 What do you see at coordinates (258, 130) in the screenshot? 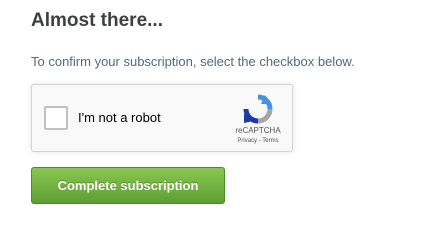
I see `recaptcha-brand-label: reCAPTCHA` at bounding box center [258, 130].